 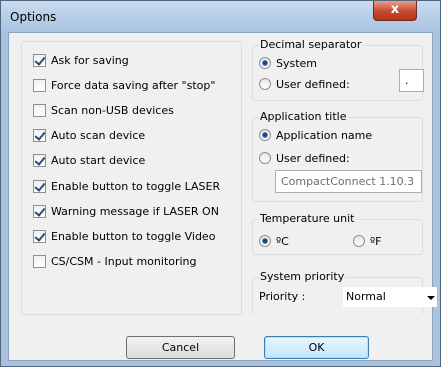 What do you see at coordinates (135, 211) in the screenshot?
I see `option-label: Warning message if LASER ON` at bounding box center [135, 211].